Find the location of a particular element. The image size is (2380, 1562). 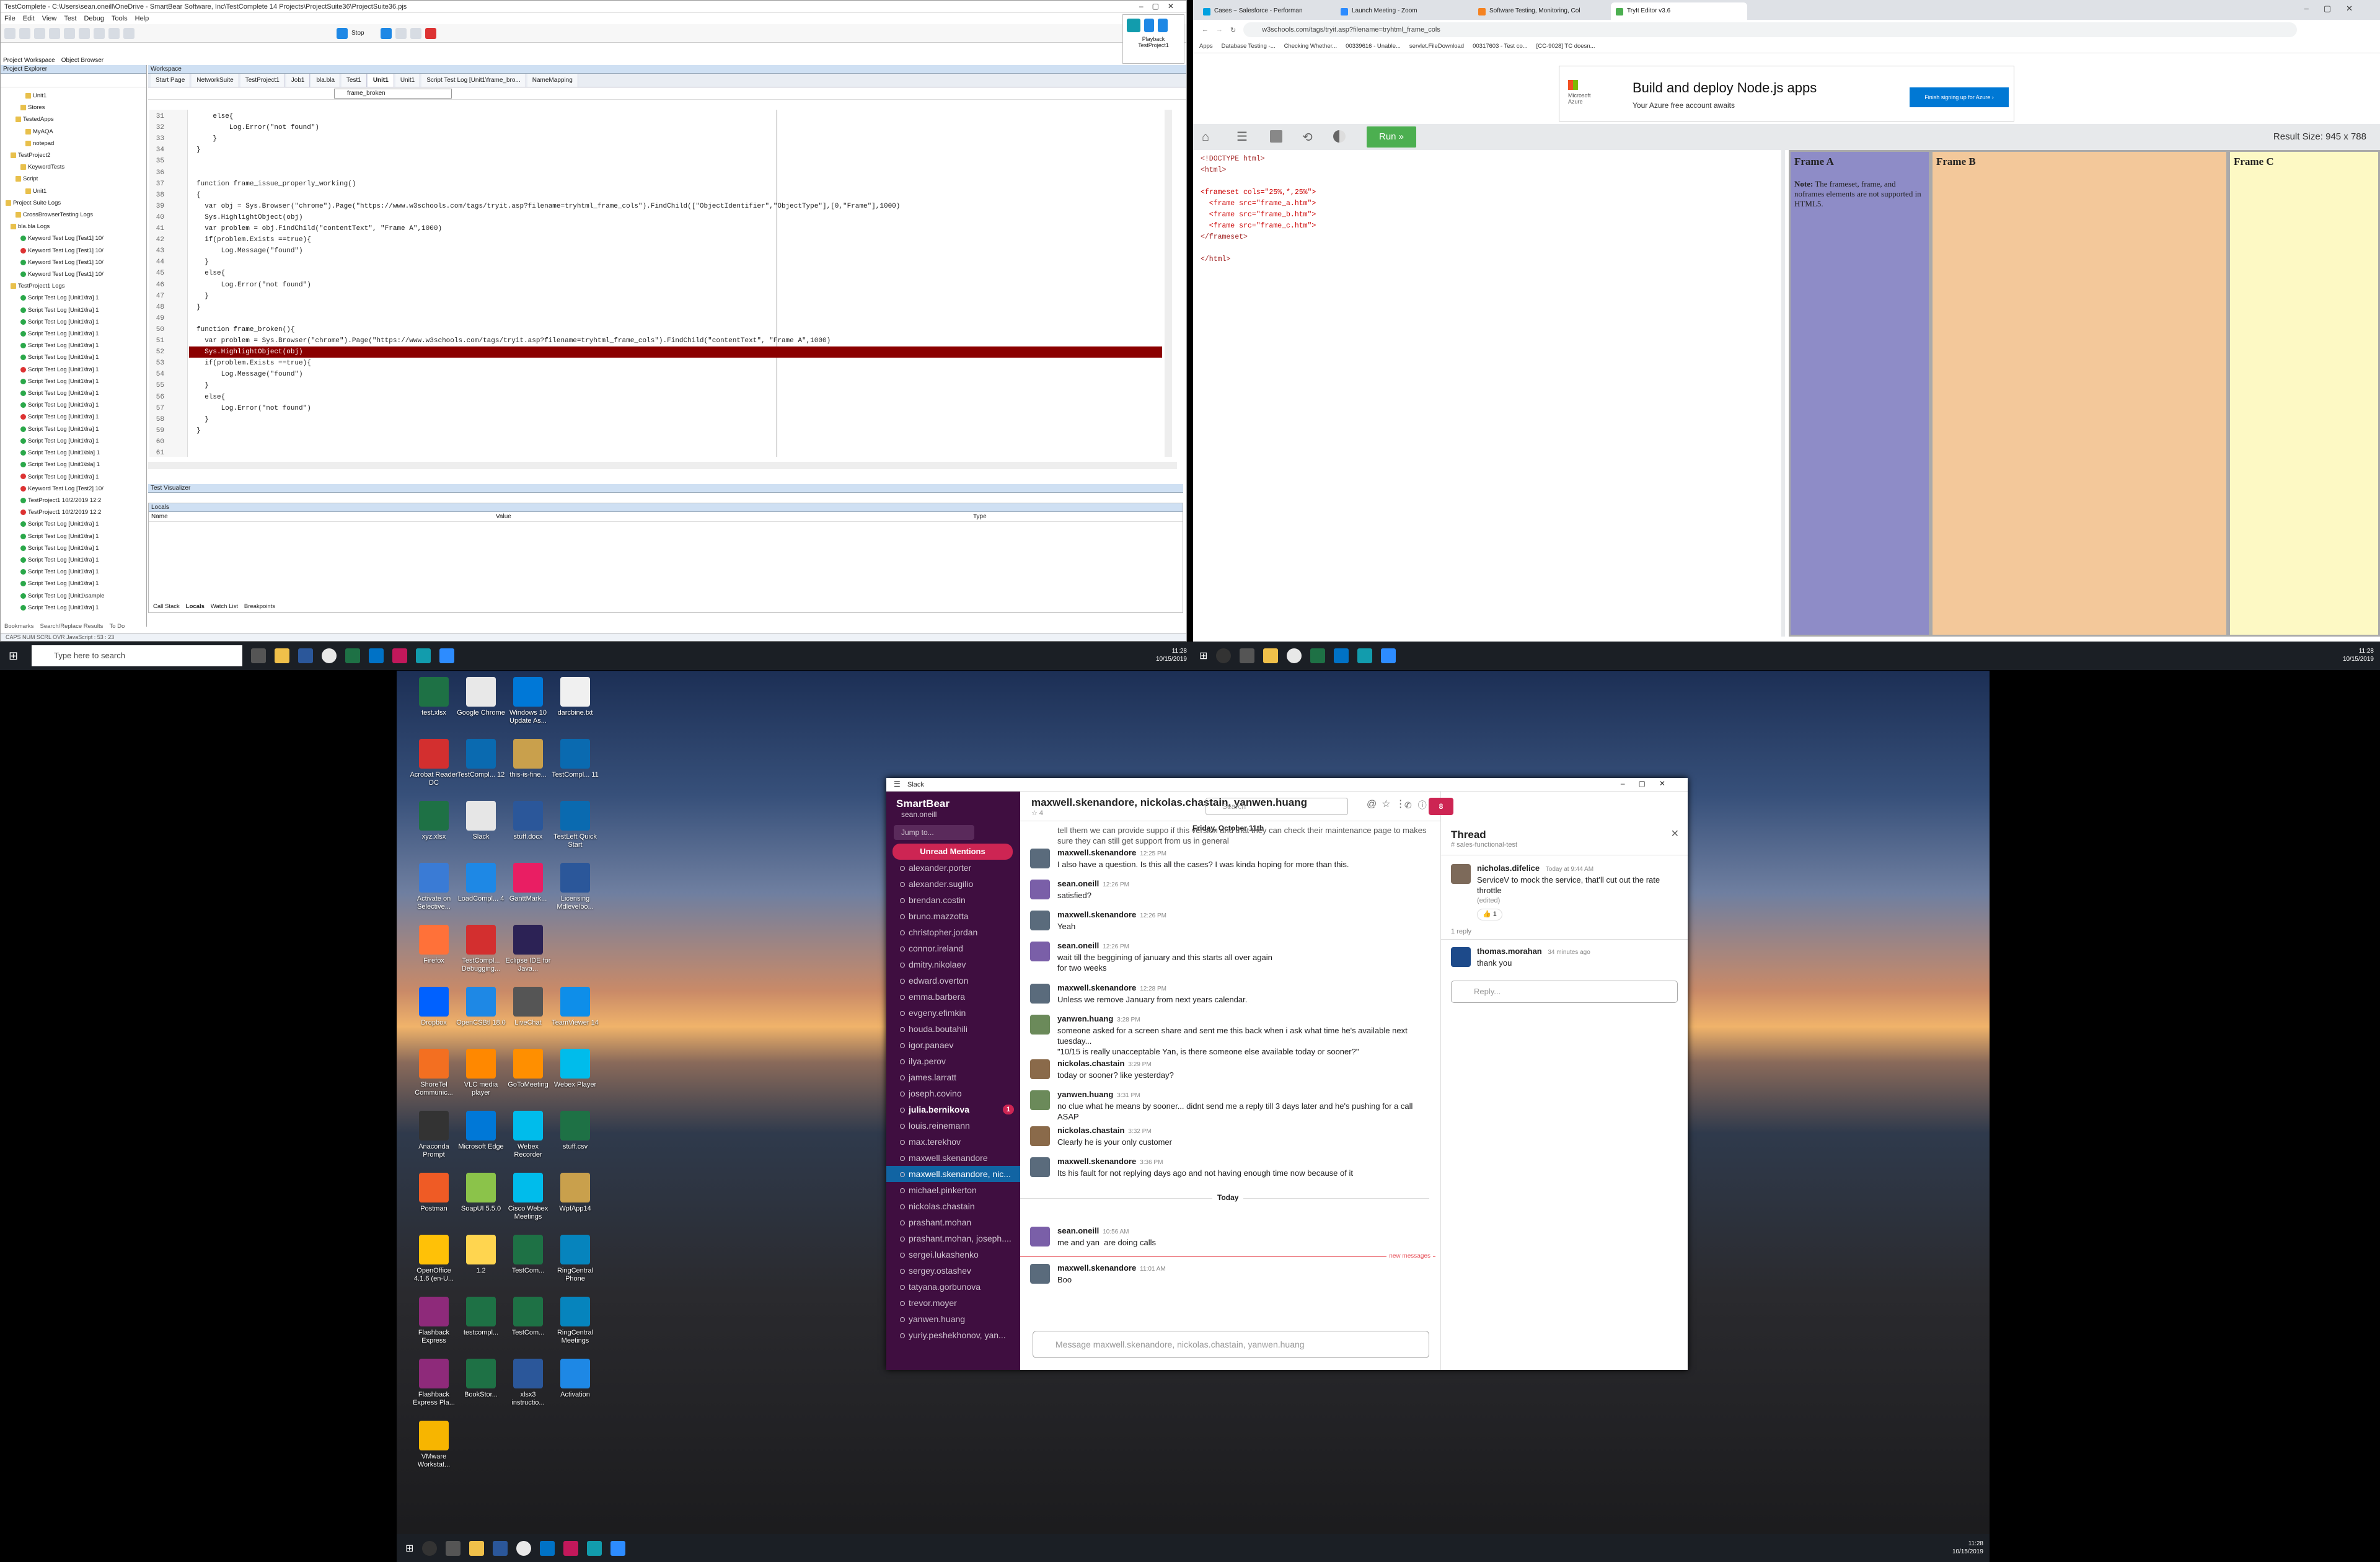

tree-node: notepad is located at coordinates (73, 143).